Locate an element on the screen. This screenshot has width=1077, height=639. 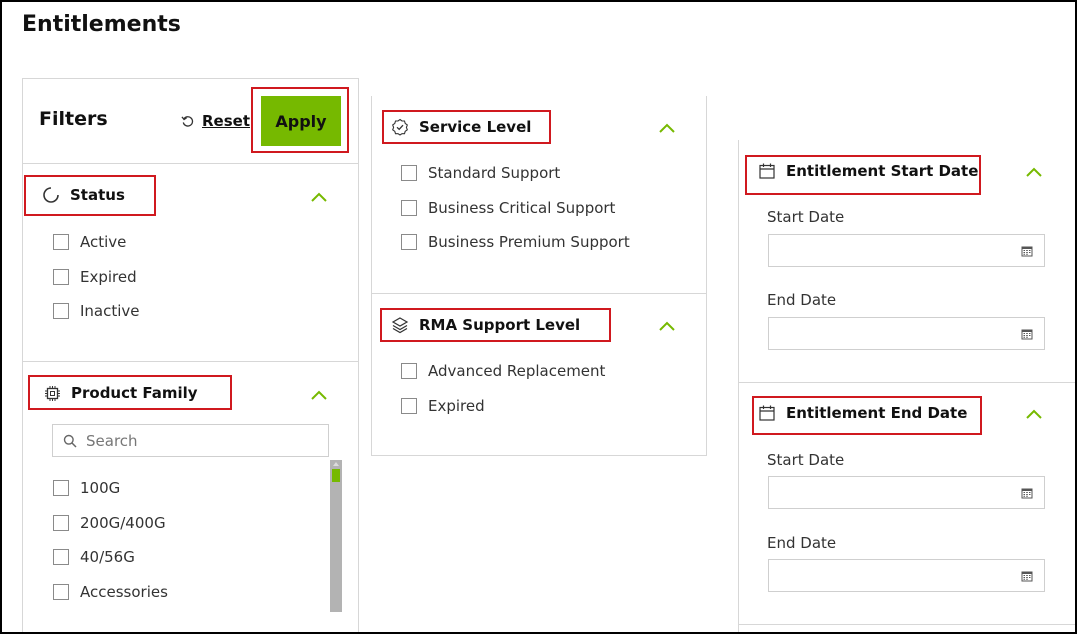
checkbox-label: 200G/400G is located at coordinates (123, 523).